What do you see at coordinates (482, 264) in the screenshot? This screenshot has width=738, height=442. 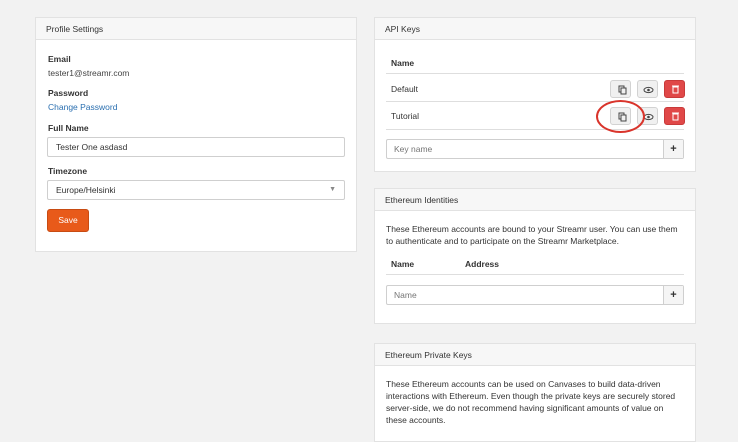 I see `identities-address-header: Address` at bounding box center [482, 264].